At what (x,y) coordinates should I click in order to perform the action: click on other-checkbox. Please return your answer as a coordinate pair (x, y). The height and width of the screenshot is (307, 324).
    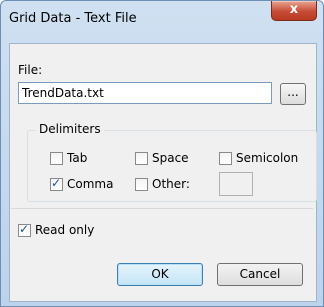
    Looking at the image, I should click on (141, 184).